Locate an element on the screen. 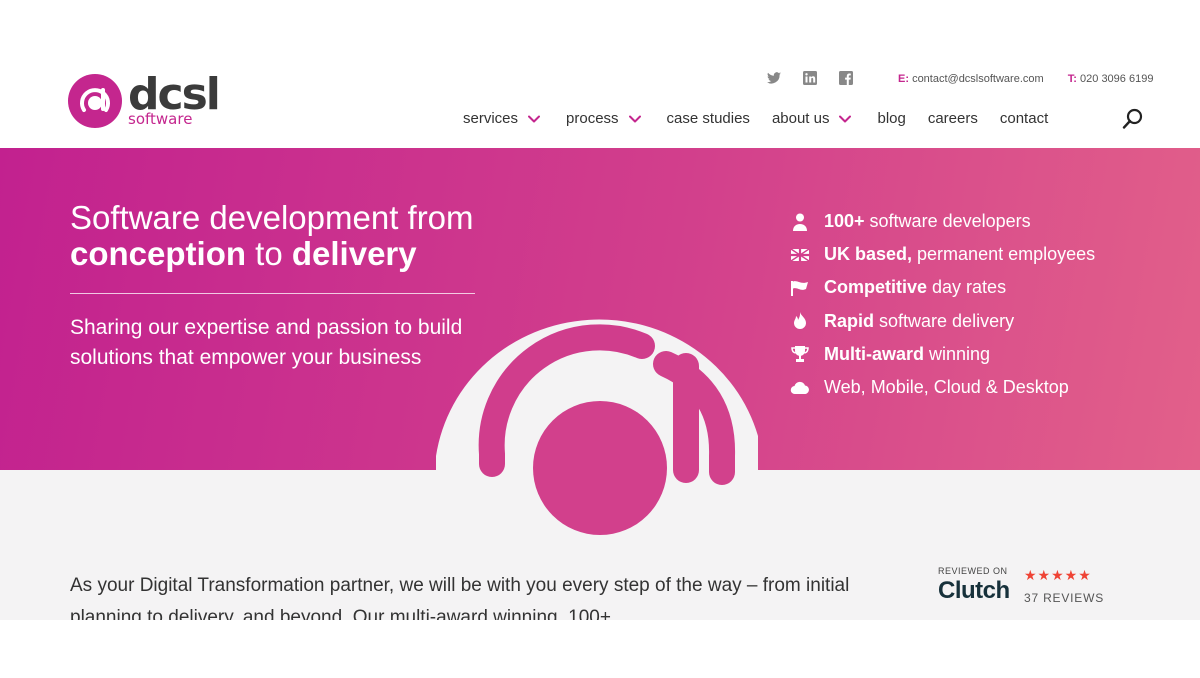  feature-item: Rapid software delivery is located at coordinates (942, 321).